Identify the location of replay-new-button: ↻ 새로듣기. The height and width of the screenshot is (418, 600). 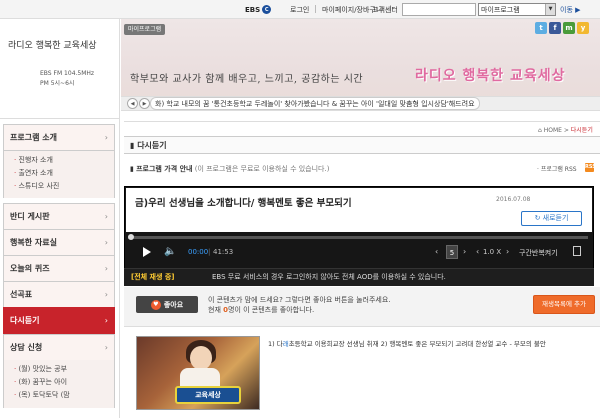
(551, 218).